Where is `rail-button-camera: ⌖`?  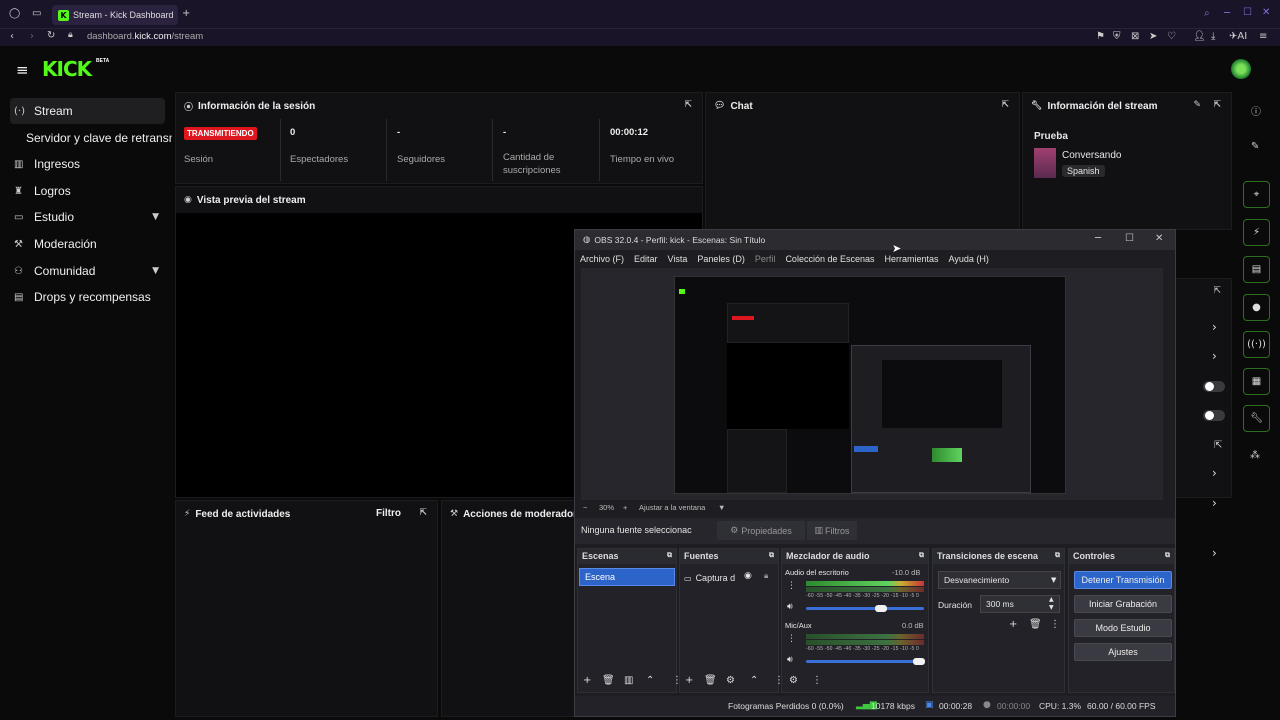
rail-button-camera: ⌖ is located at coordinates (1256, 194).